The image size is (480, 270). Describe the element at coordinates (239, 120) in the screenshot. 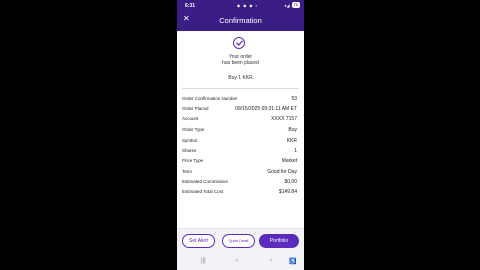

I see `detail-row: Account XXXX 7157` at that location.